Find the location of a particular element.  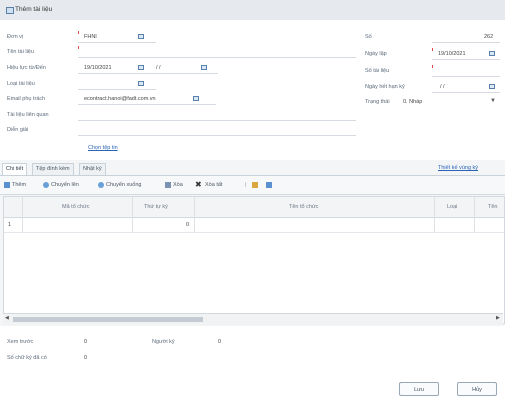

tab-chi-tiet: Chi tiết is located at coordinates (15, 169).